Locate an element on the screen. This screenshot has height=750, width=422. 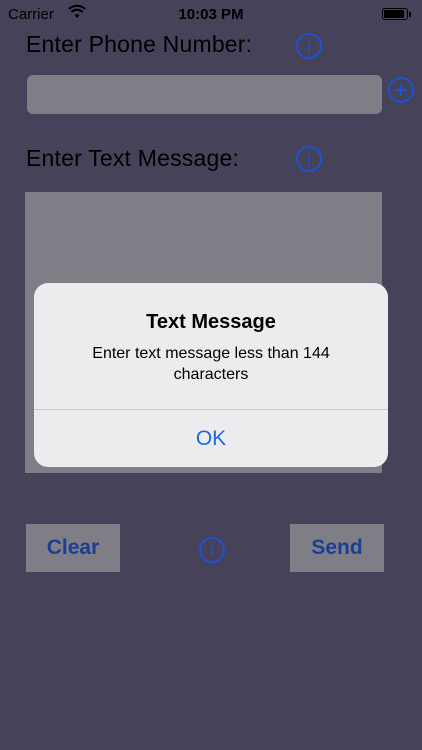
battery-icon is located at coordinates (395, 14).